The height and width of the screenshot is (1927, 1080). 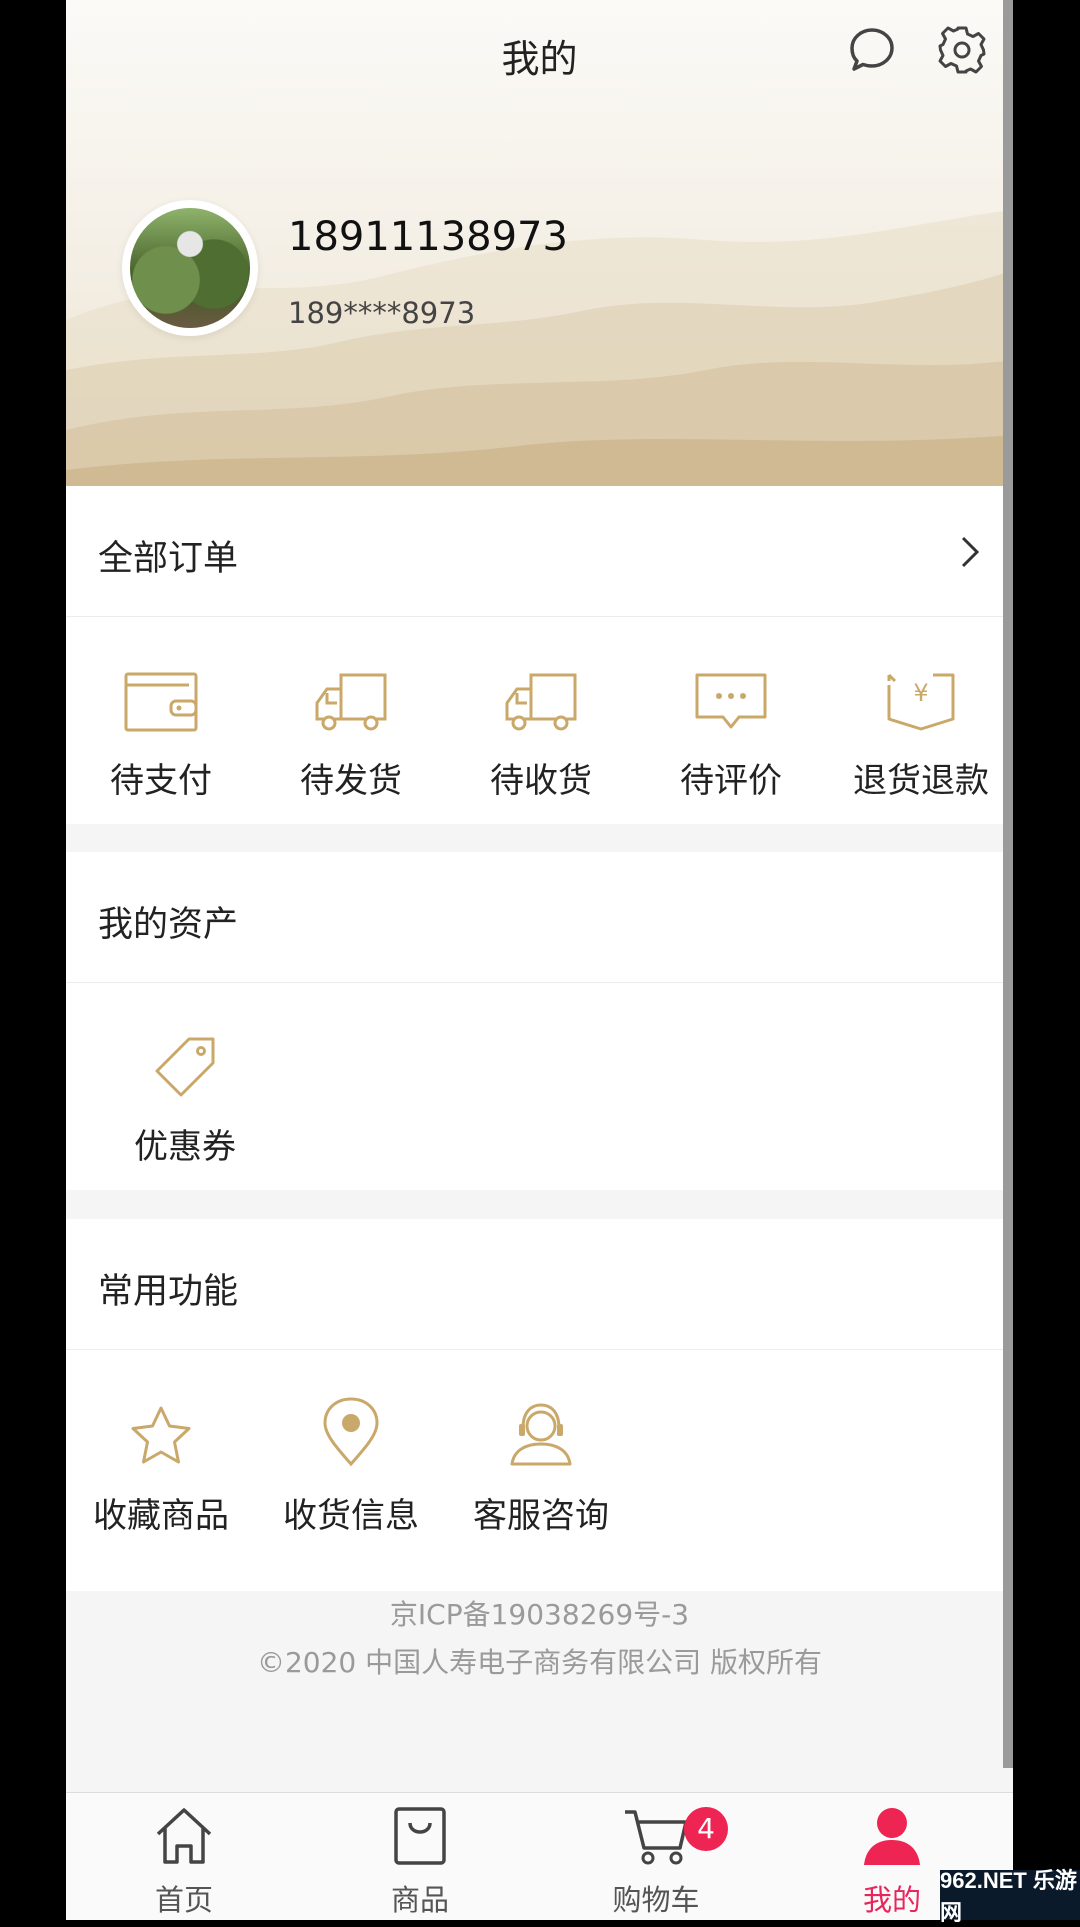 What do you see at coordinates (539, 1662) in the screenshot?
I see `copyright-text: ©2020 中国人寿电子商务有限公司 版权所有` at bounding box center [539, 1662].